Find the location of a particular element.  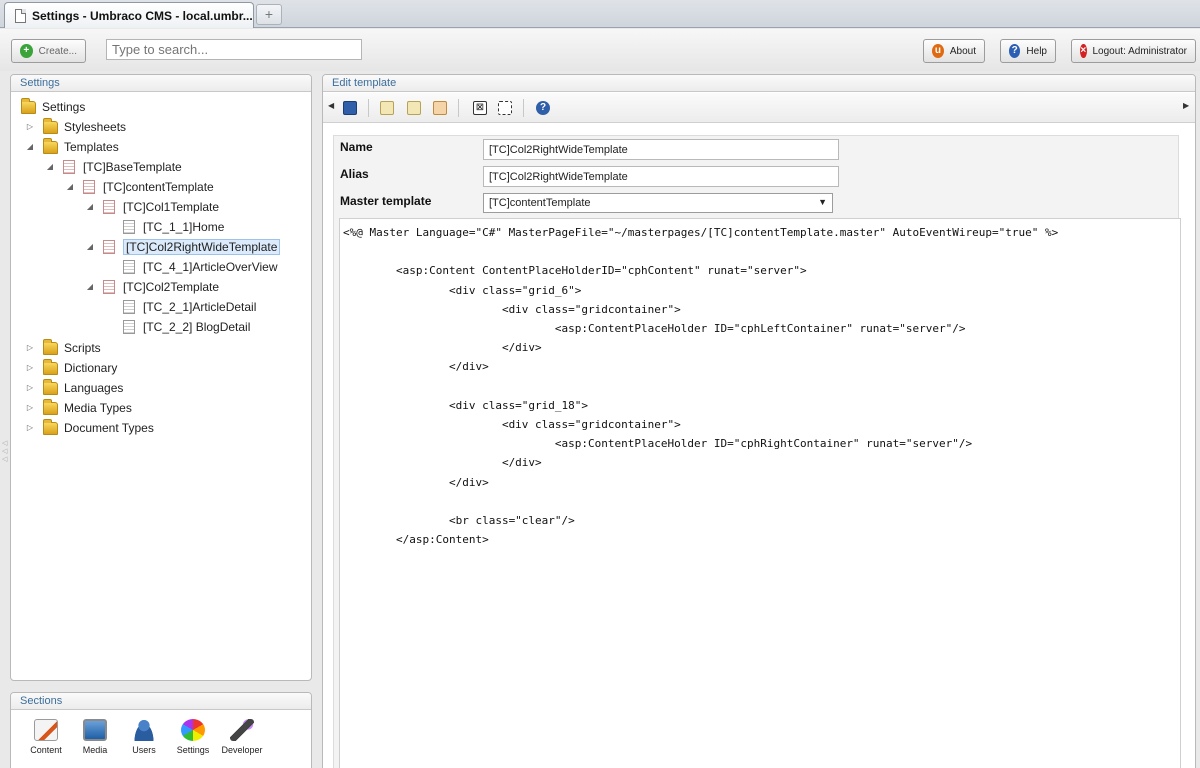

about-button: u About is located at coordinates (954, 51).